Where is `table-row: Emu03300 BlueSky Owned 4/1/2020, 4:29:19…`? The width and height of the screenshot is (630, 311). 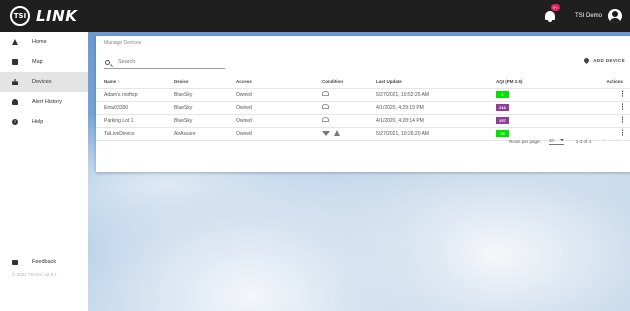 table-row: Emu03300 BlueSky Owned 4/1/2020, 4:29:19… is located at coordinates (363, 108).